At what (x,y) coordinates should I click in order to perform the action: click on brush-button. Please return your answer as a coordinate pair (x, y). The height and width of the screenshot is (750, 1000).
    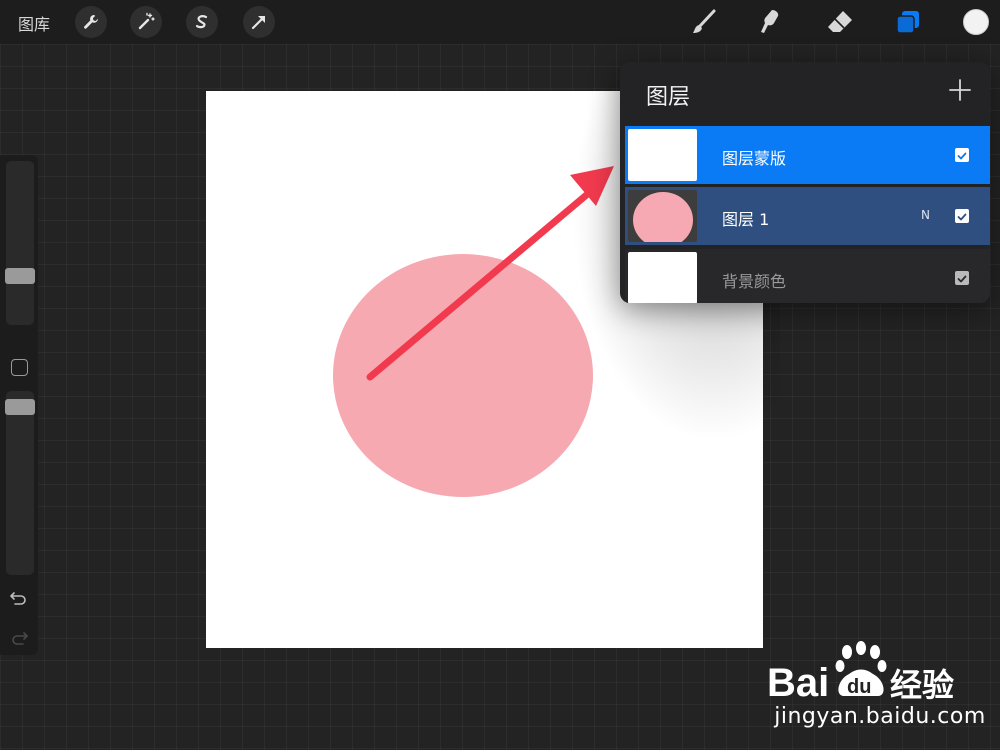
    Looking at the image, I should click on (704, 22).